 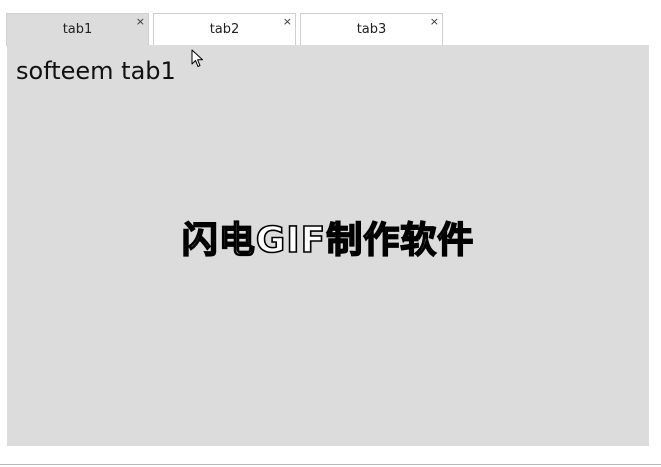 I want to click on tab-1: tab1 ×, so click(x=77, y=29).